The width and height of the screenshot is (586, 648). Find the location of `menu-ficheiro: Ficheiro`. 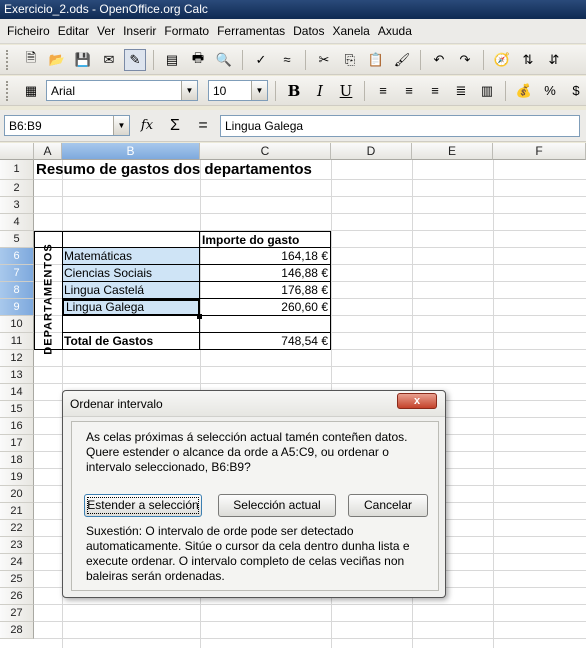

menu-ficheiro: Ficheiro is located at coordinates (28, 31).